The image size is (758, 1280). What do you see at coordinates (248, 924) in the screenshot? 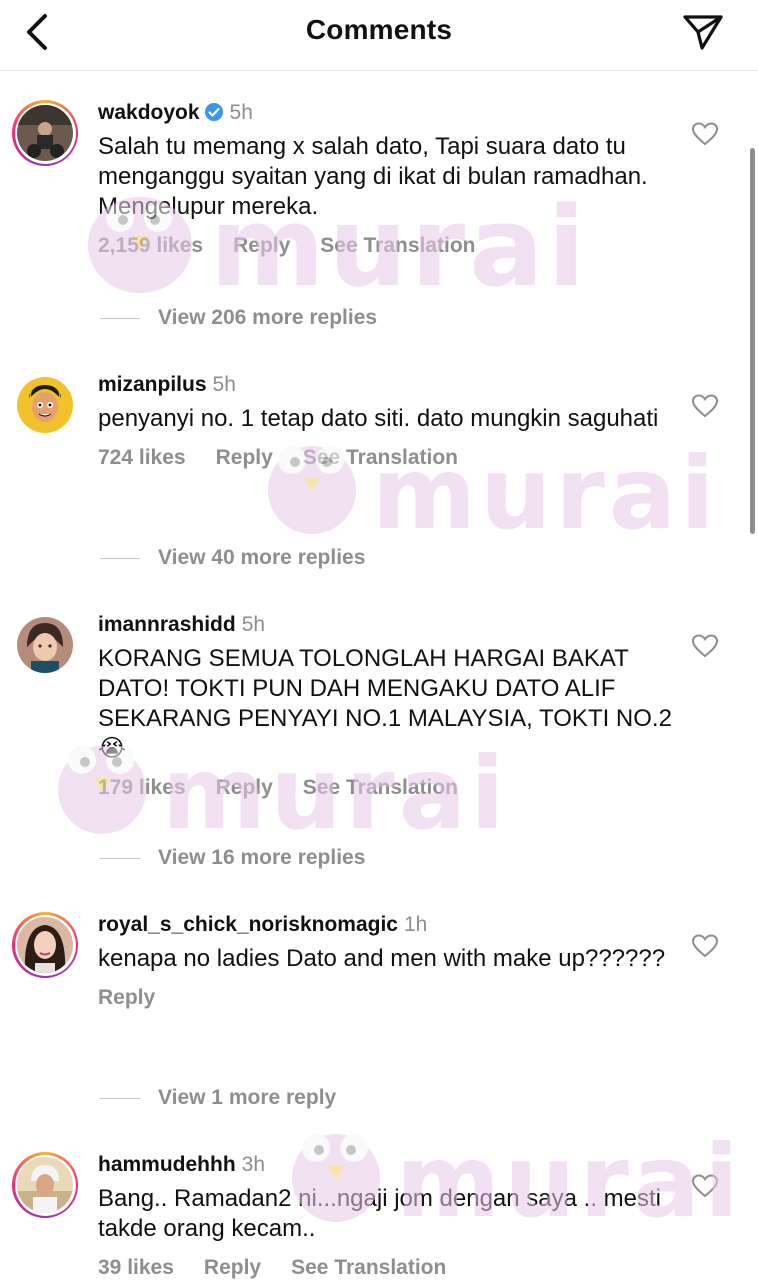
I see `comment-username: royal_s_chick_norisknomagic` at bounding box center [248, 924].